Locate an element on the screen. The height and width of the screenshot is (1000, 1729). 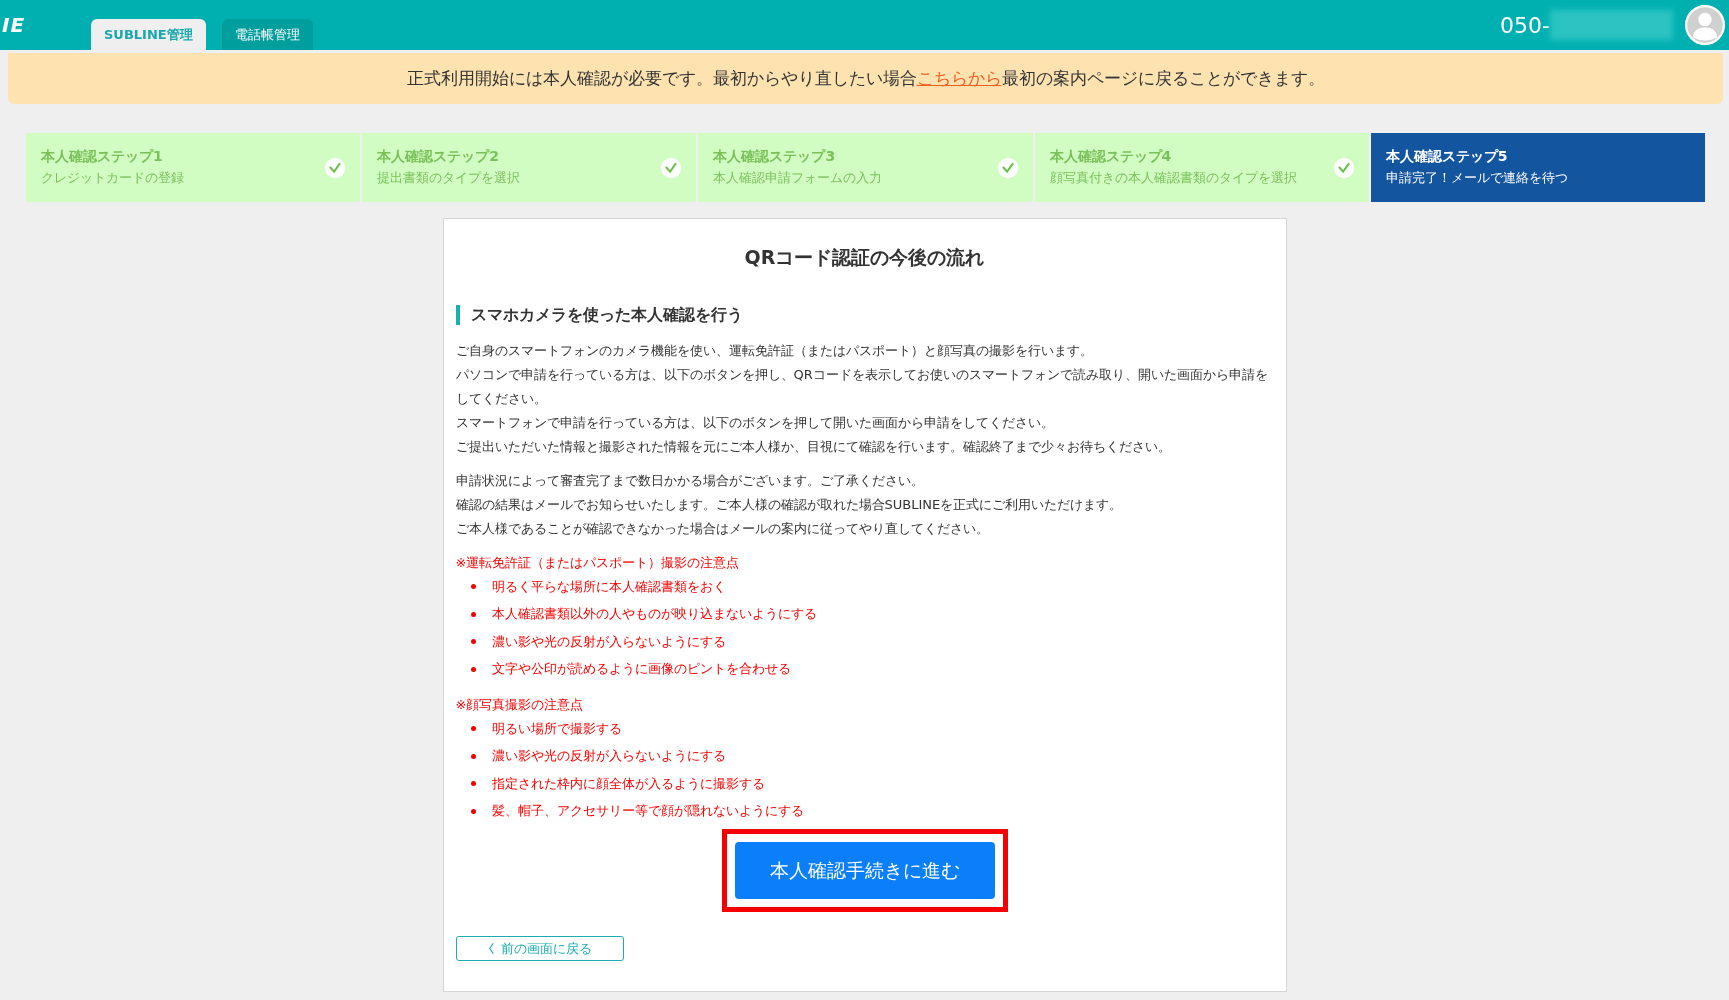
body-text: ご本人様であることが確認できなかった場合はメールの案内に従ってやり直してください。 is located at coordinates (722, 529).